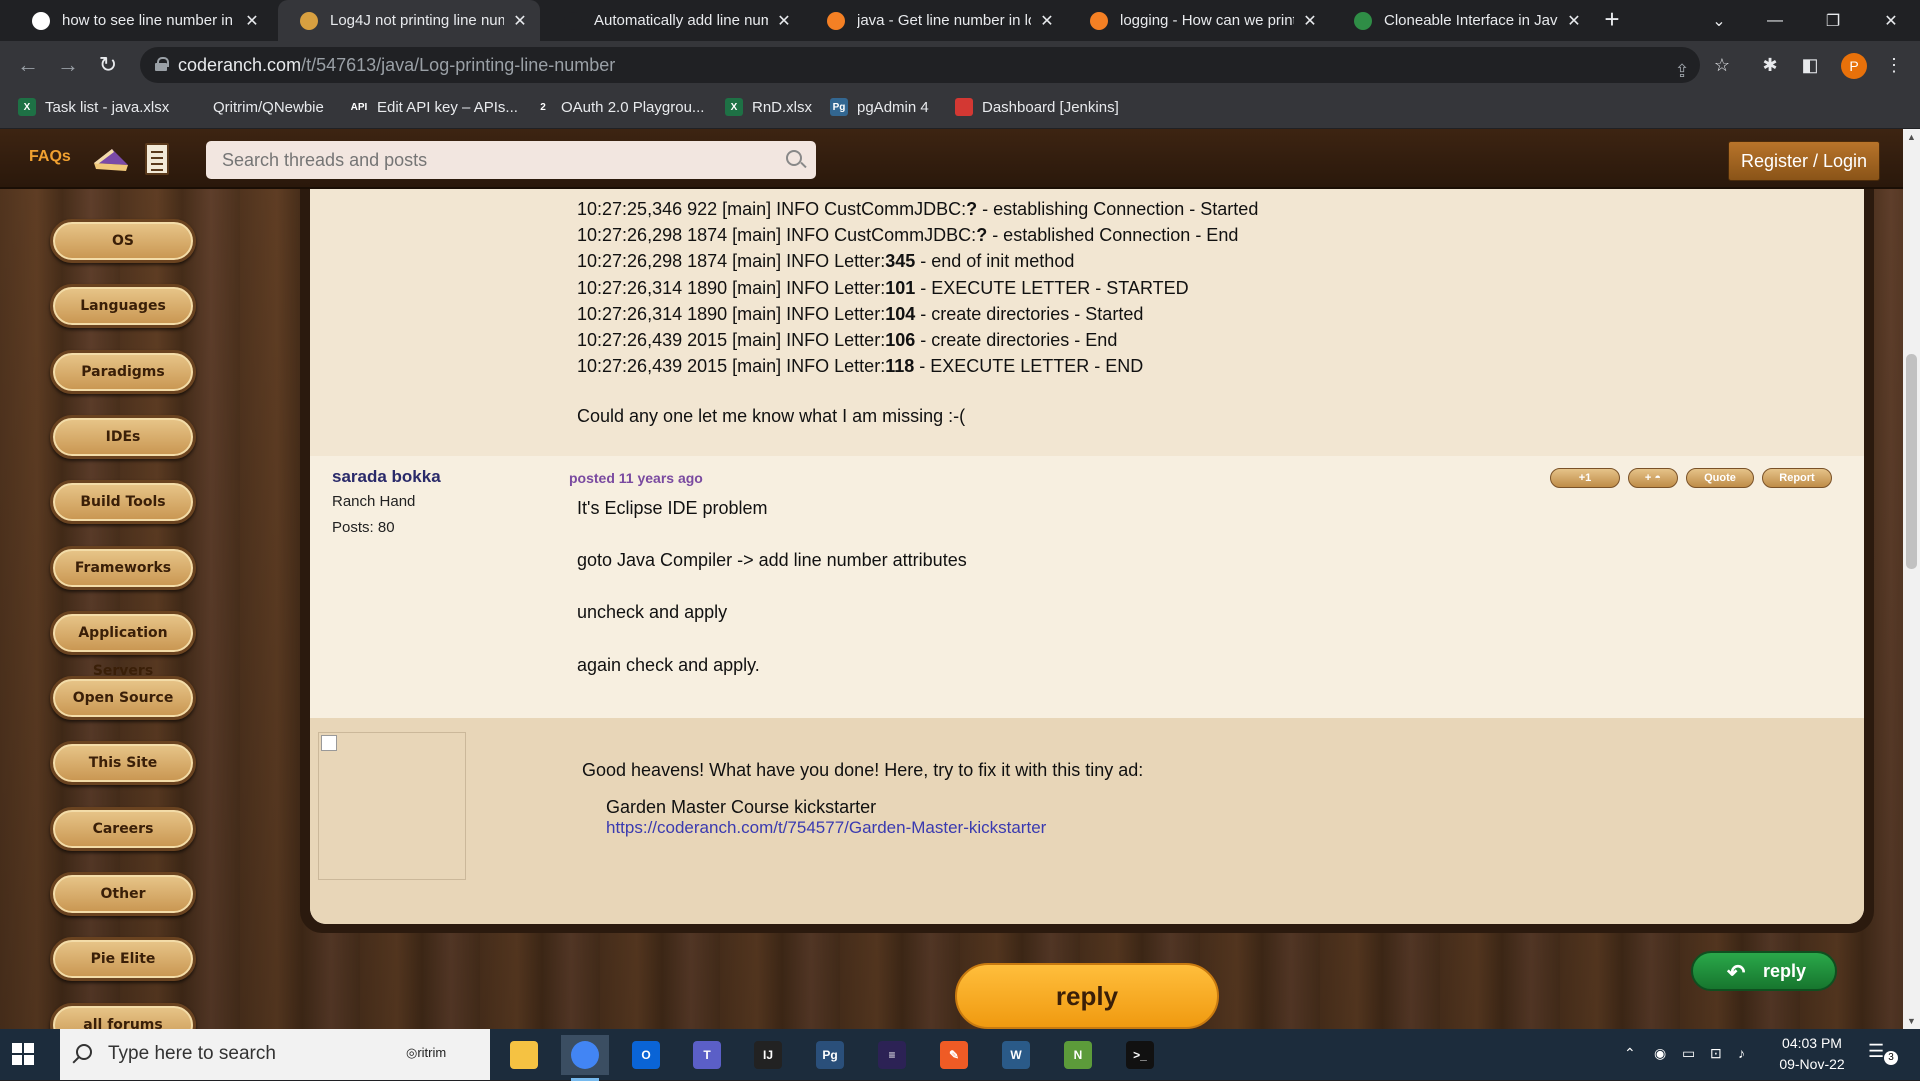 The image size is (1920, 1081). Describe the element at coordinates (1660, 1053) in the screenshot. I see `meet-now-icon: ◉` at that location.